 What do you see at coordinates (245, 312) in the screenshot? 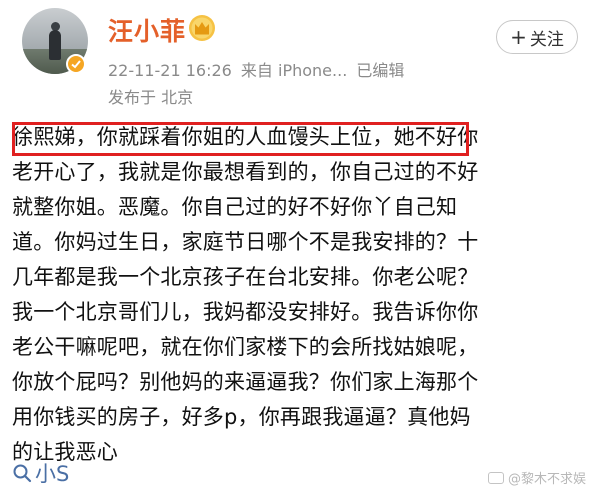
I see `post-line: 我一个北京哥们儿，我妈都没安排好。我告诉你你` at bounding box center [245, 312].